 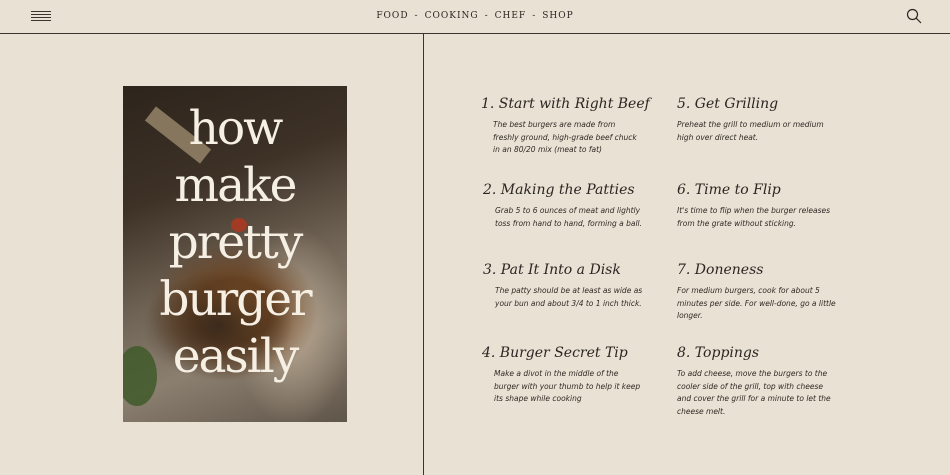 I want to click on nav-item-shop: SHOP, so click(x=557, y=16).